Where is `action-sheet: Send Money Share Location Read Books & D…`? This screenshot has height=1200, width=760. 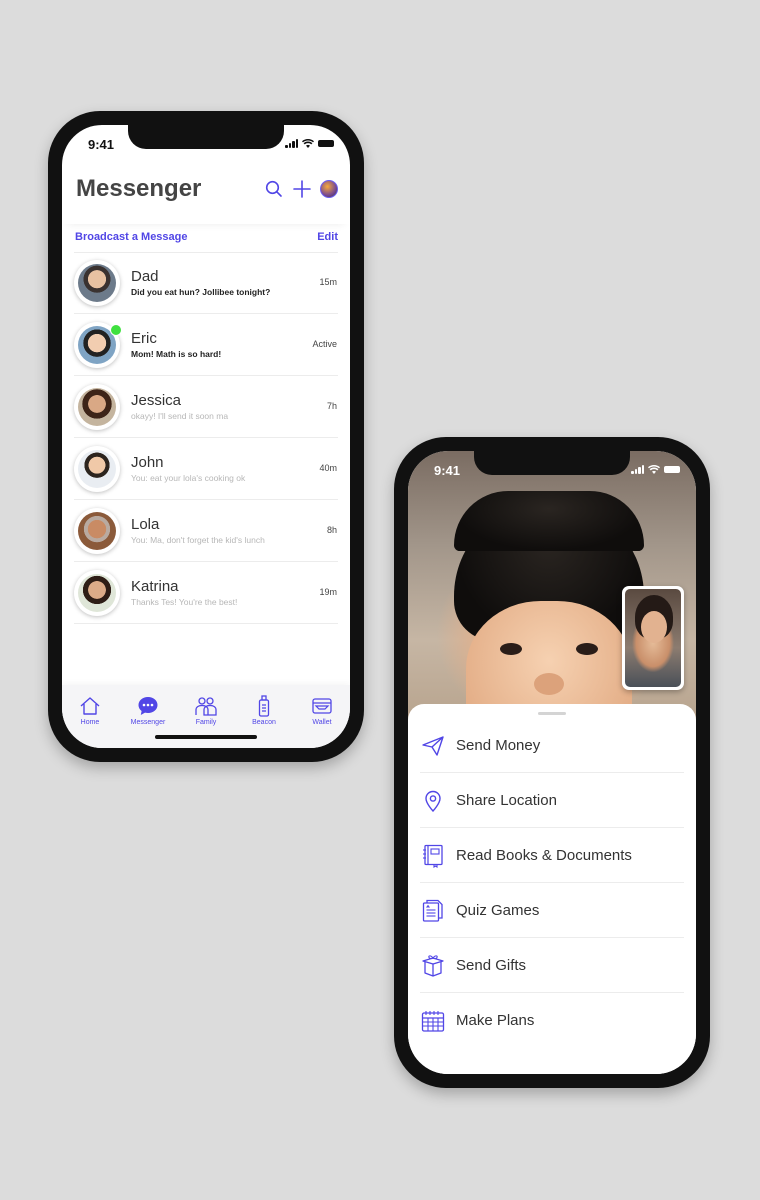 action-sheet: Send Money Share Location Read Books & D… is located at coordinates (552, 889).